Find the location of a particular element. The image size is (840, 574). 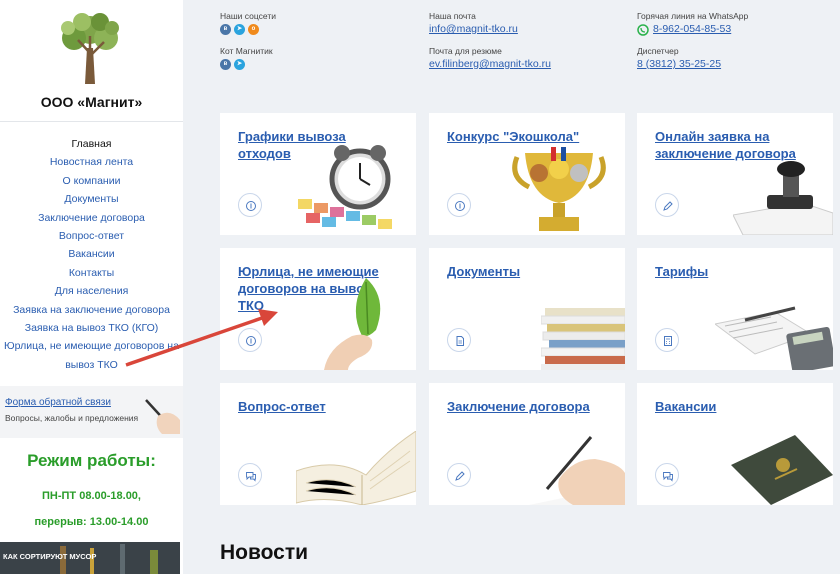

menu-item-removal-request: Заявка на вывоз ТКО (КГО) is located at coordinates (91, 328).